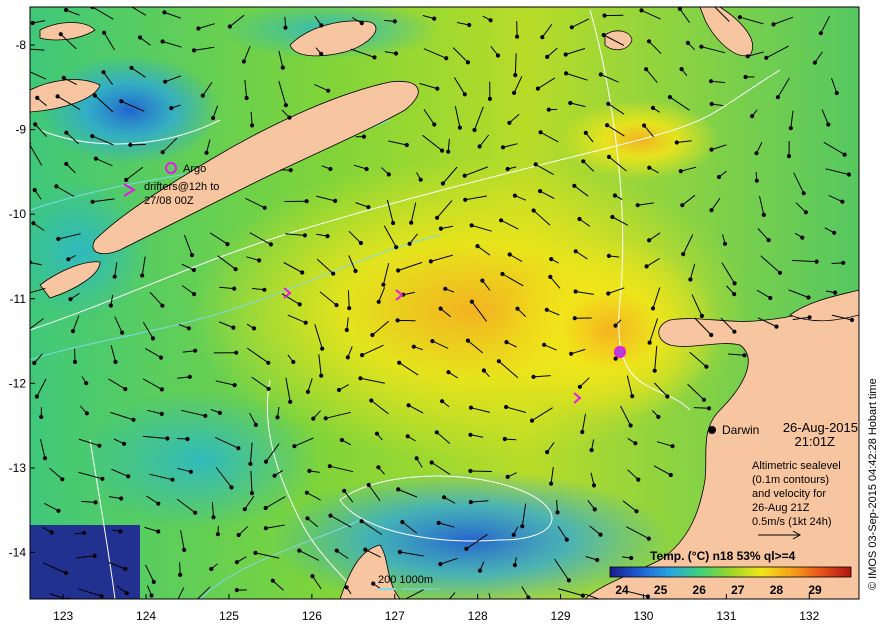 The height and width of the screenshot is (630, 880). What do you see at coordinates (815, 590) in the screenshot?
I see `colorbar-tick-label: 29` at bounding box center [815, 590].